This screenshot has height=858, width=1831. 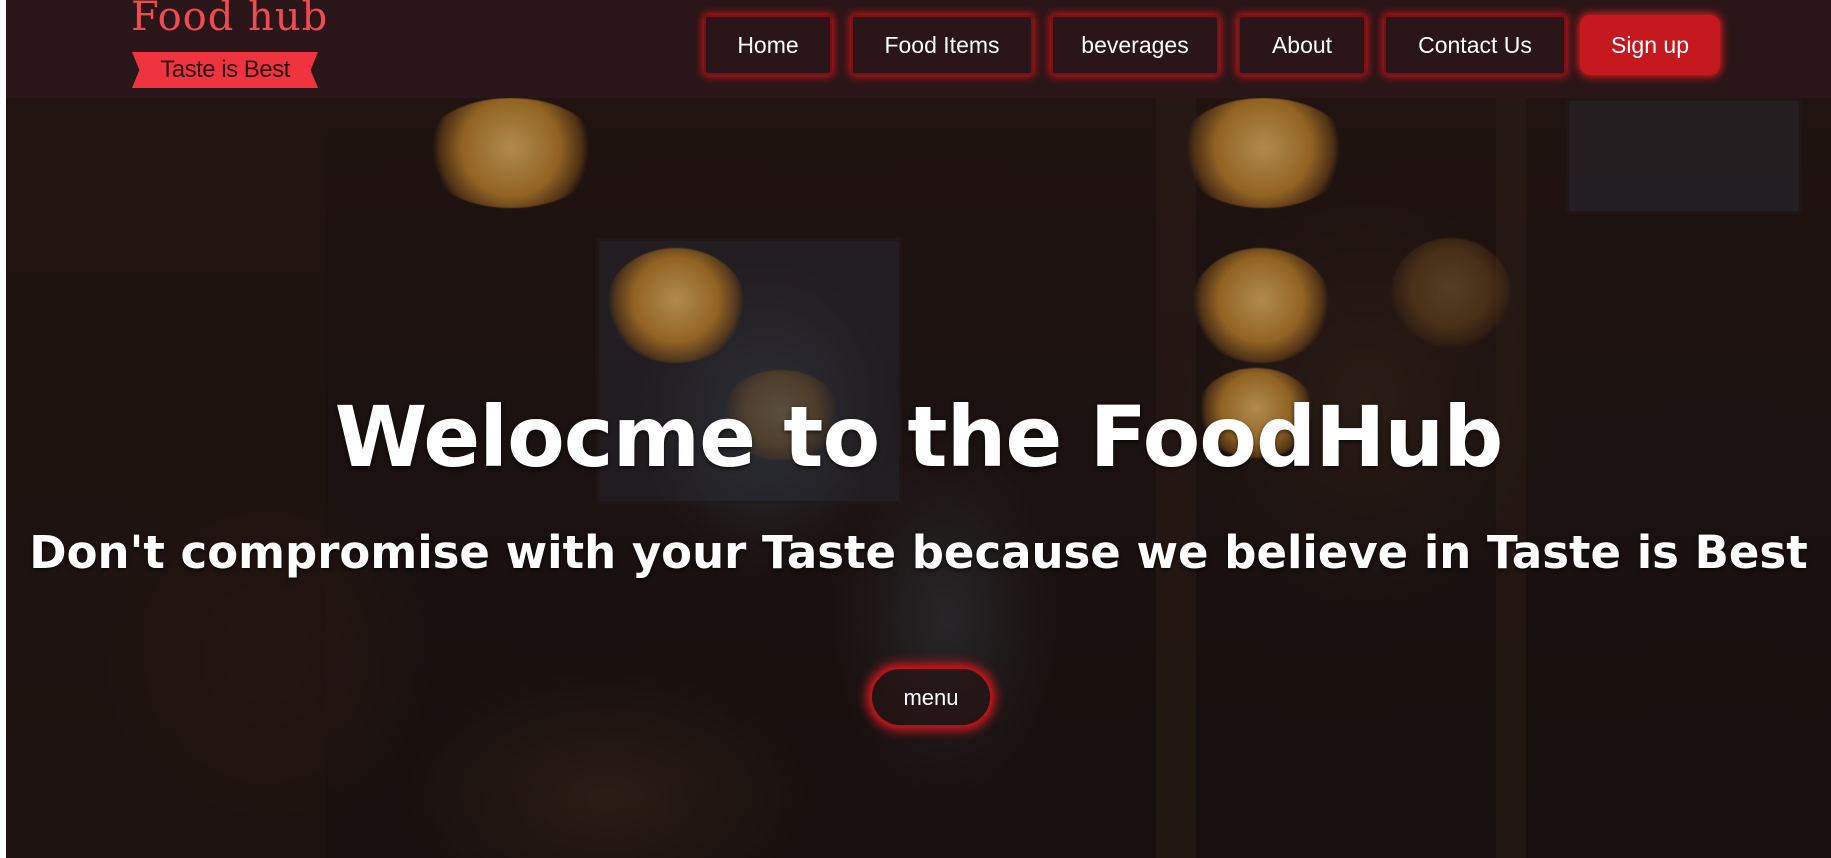 I want to click on nav-home-button: Home, so click(x=768, y=45).